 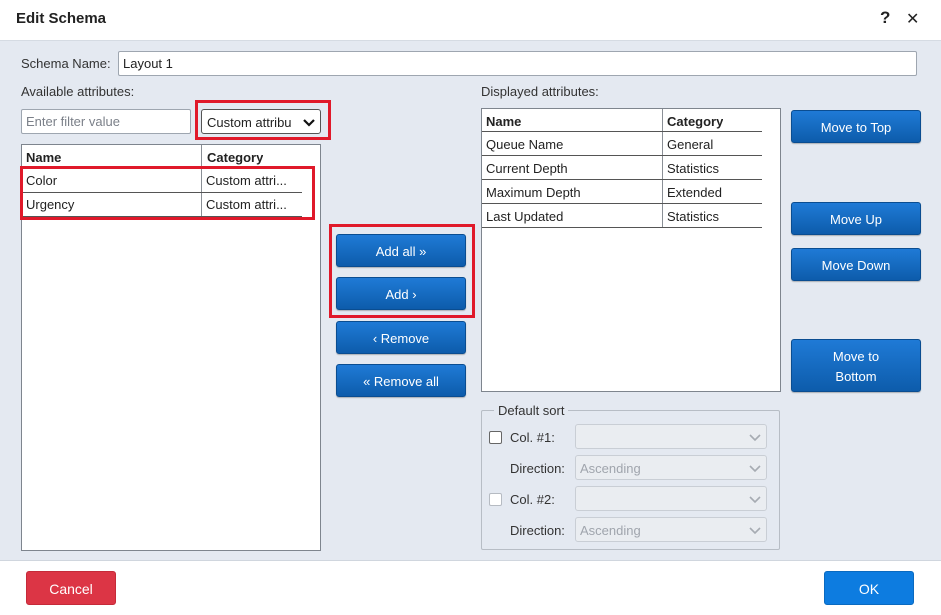 What do you see at coordinates (690, 144) in the screenshot?
I see `row-category: General` at bounding box center [690, 144].